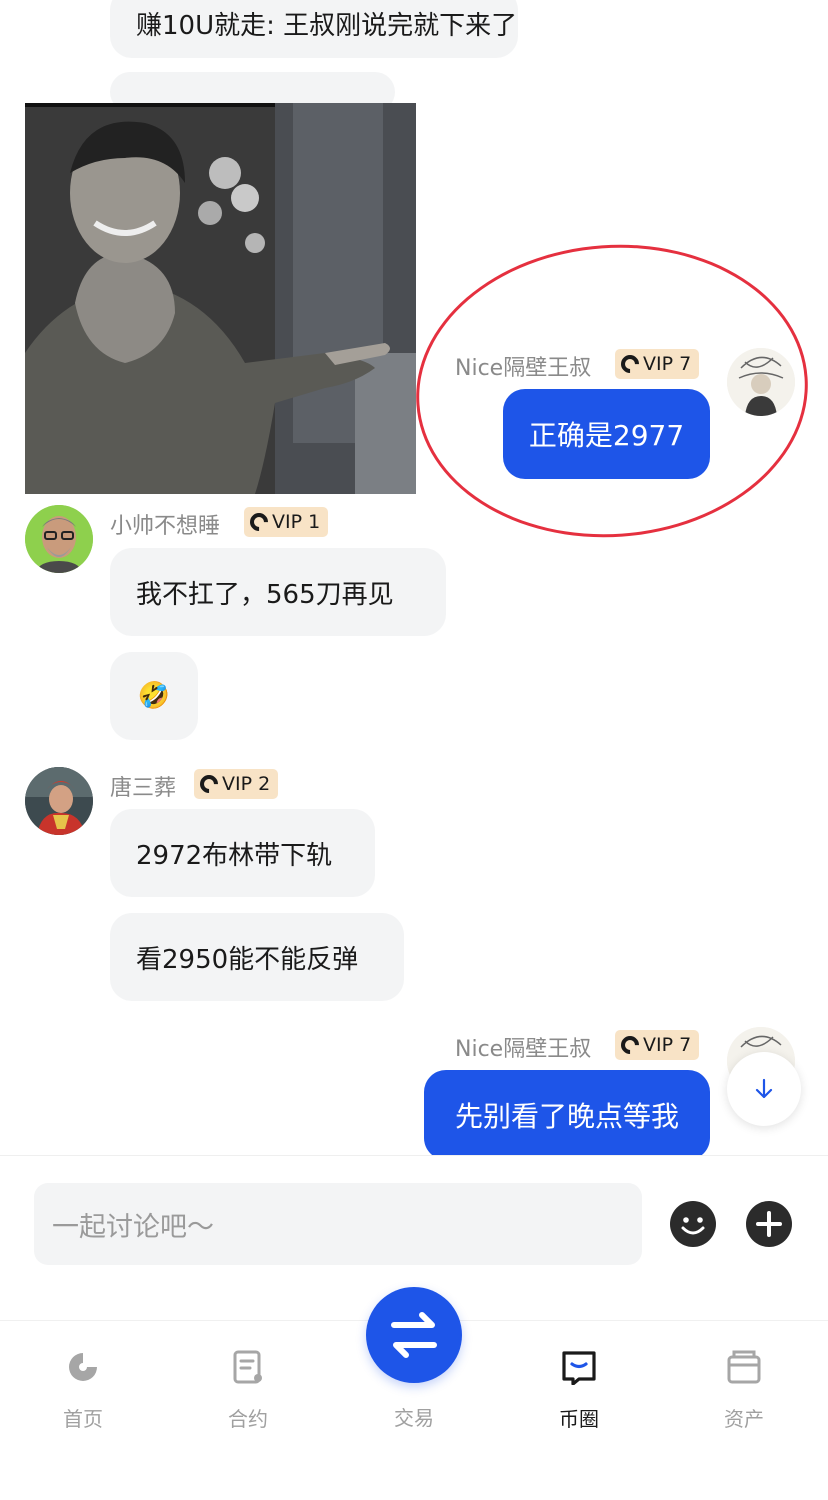 The height and width of the screenshot is (1500, 828). Describe the element at coordinates (246, 784) in the screenshot. I see `vip-level: VIP 2` at that location.